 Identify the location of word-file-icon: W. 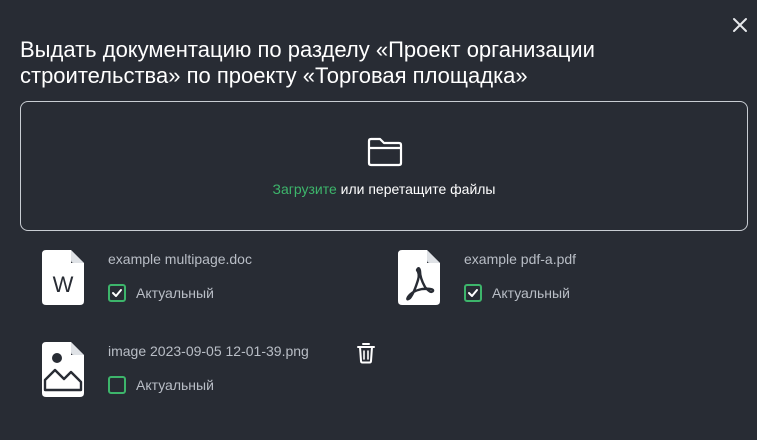
(63, 277).